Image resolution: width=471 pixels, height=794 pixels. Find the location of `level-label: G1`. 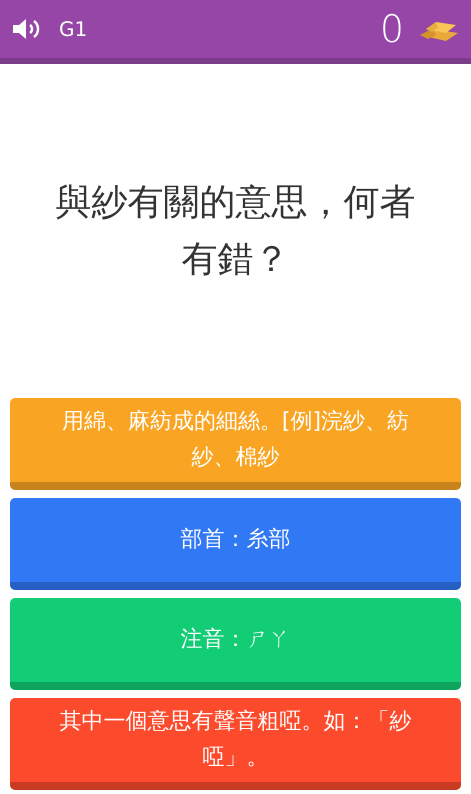

level-label: G1 is located at coordinates (73, 29).